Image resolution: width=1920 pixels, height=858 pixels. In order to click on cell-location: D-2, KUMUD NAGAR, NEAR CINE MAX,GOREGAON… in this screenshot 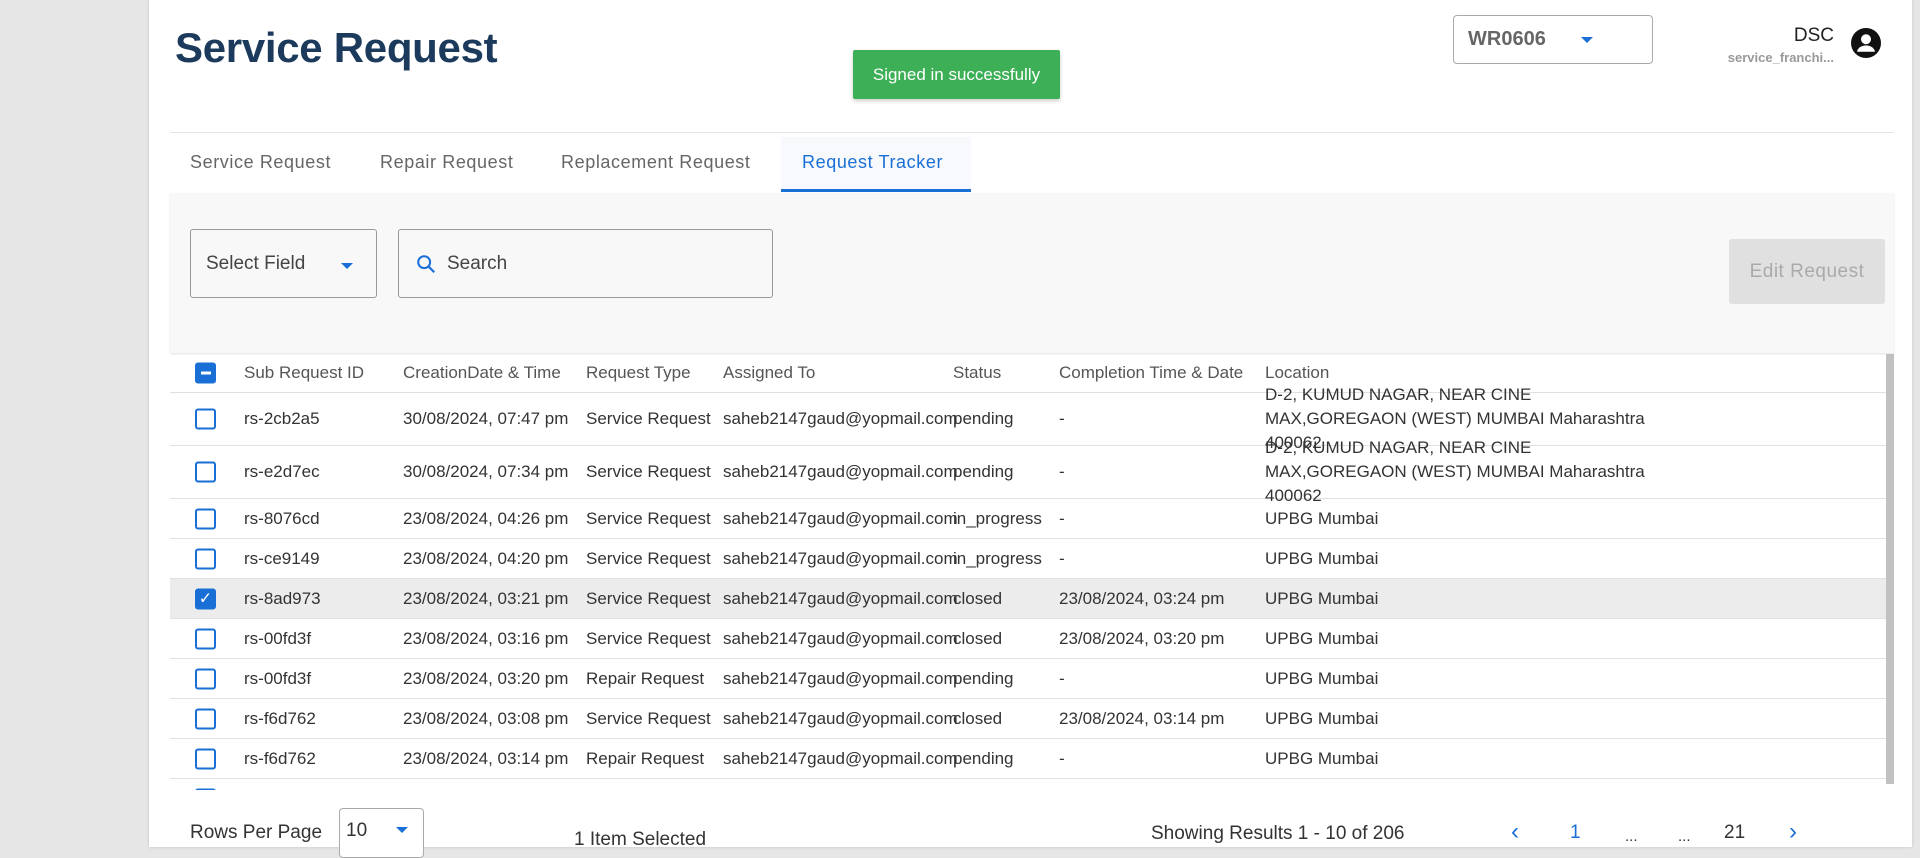, I will do `click(1455, 471)`.